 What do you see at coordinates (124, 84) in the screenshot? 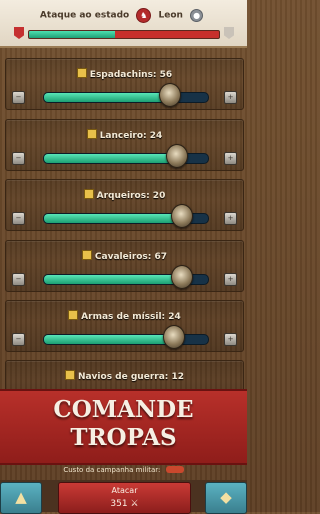
I see `unit-panel-swordsmen: Espadachins: 56 − +` at bounding box center [124, 84].